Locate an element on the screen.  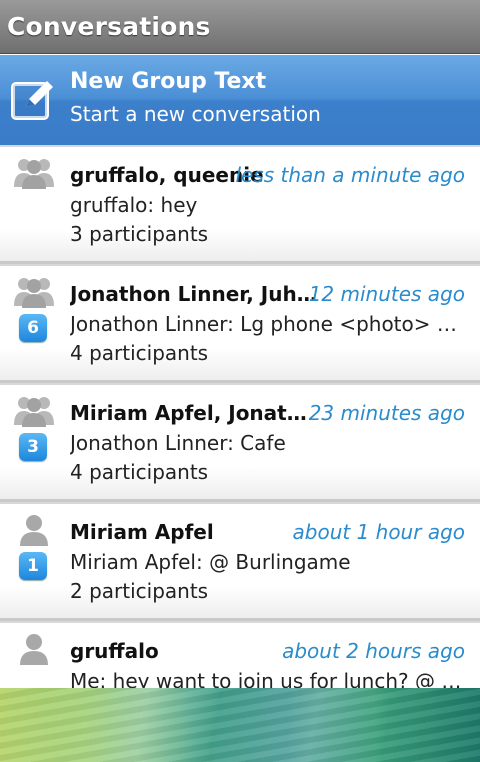
conversation-time: less than a minute ago is located at coordinates (350, 175).